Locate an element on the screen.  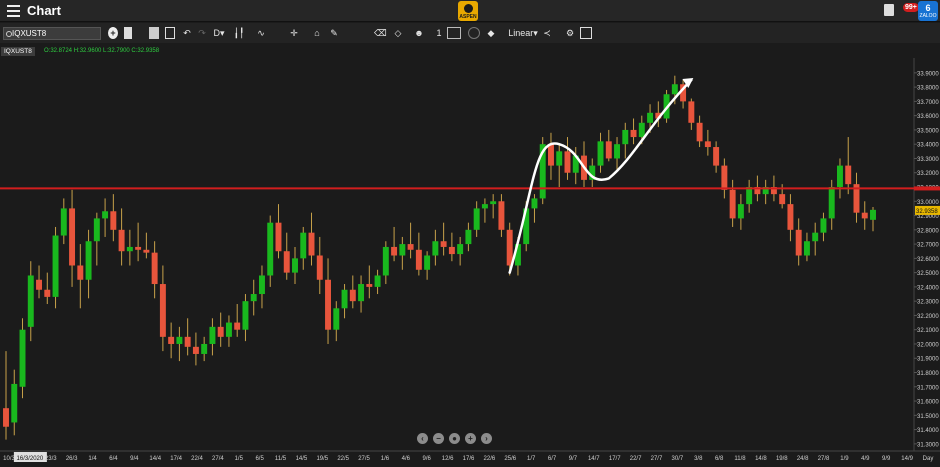
x-tick-label: 22/4 is located at coordinates (197, 459).